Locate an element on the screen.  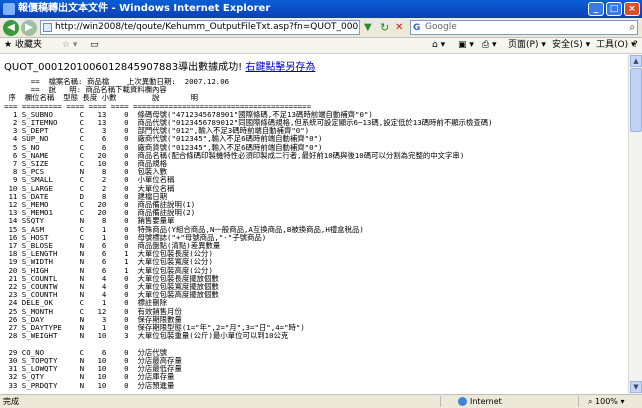
maximize-button: □ is located at coordinates (614, 9).